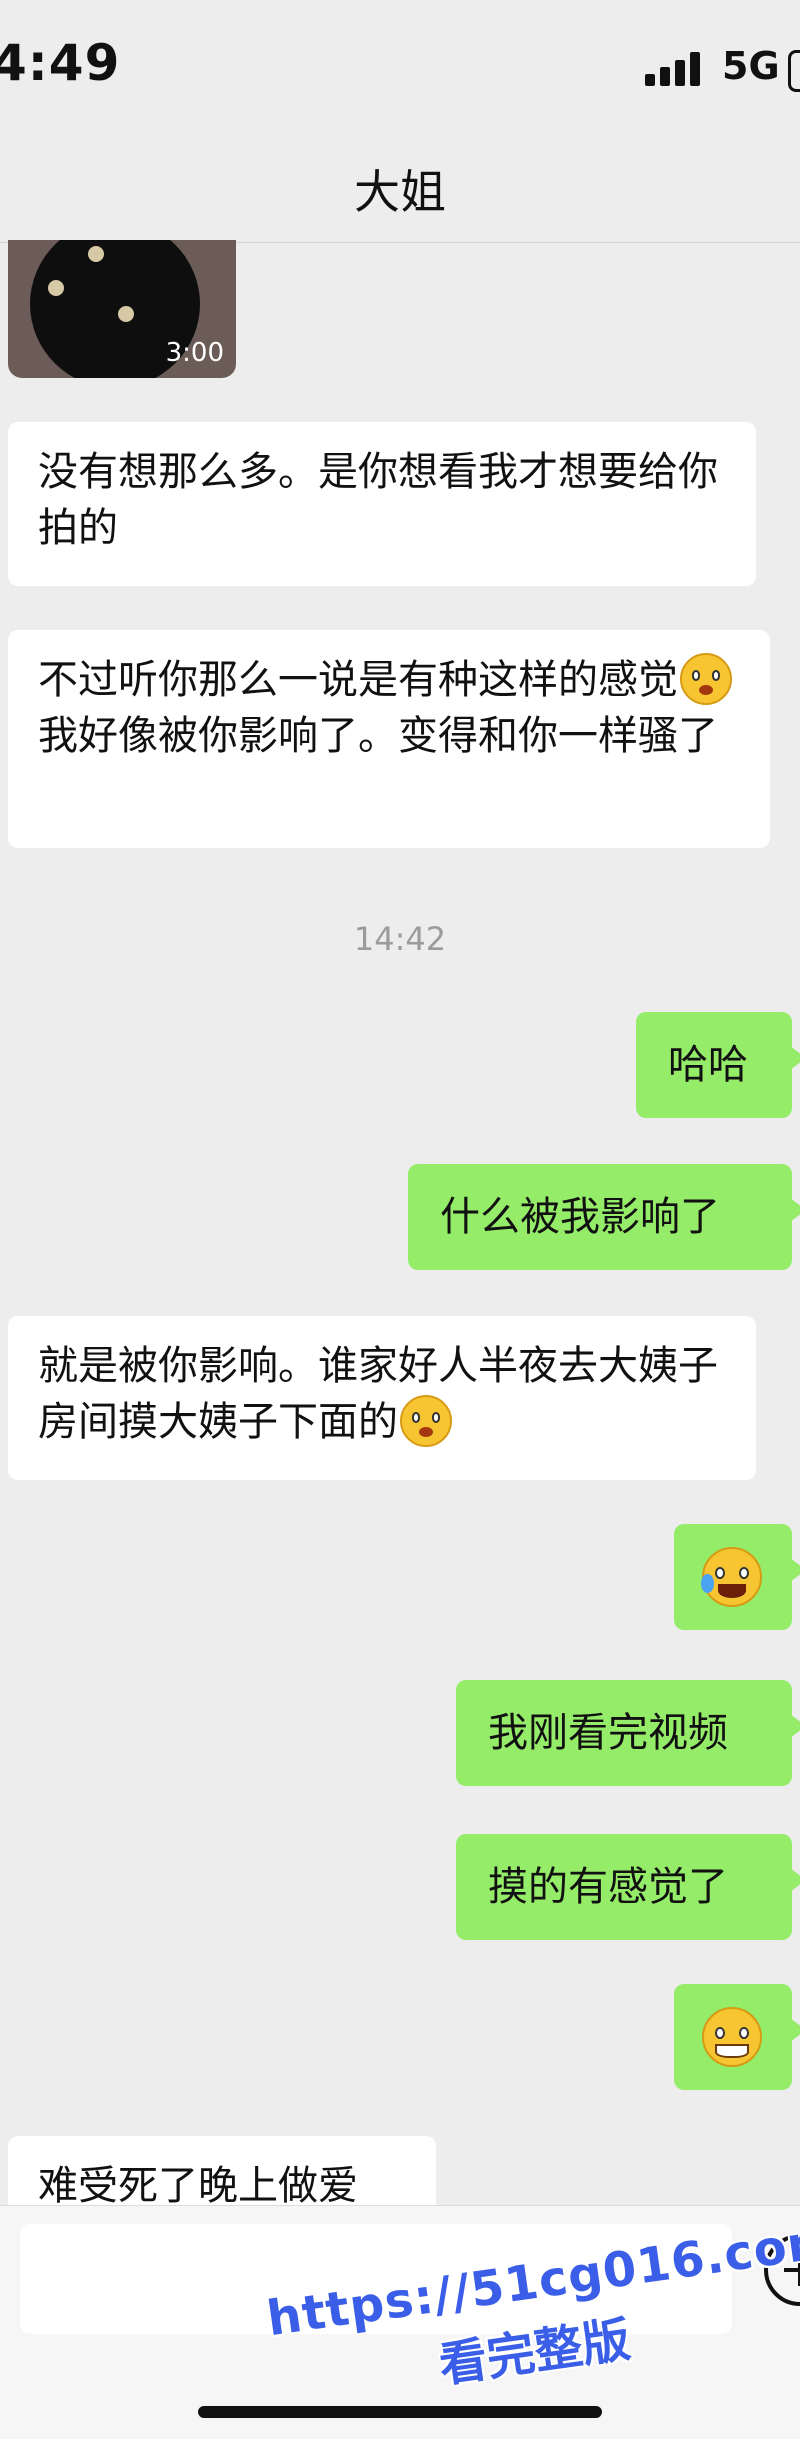  I want to click on message-bubble-sent: 摸的有感觉了, so click(628, 1887).